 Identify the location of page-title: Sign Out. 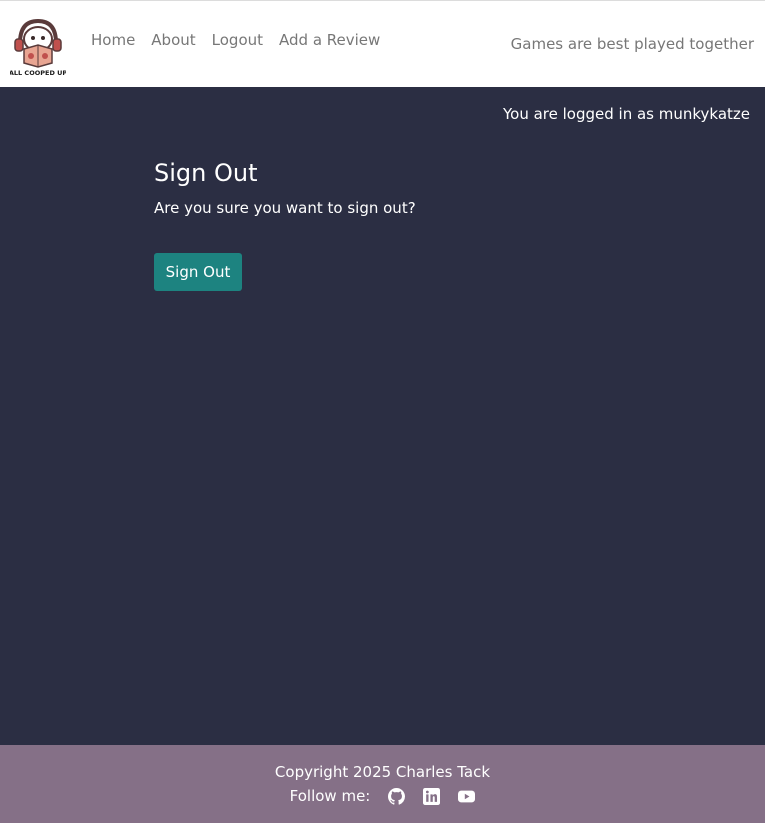
(206, 173).